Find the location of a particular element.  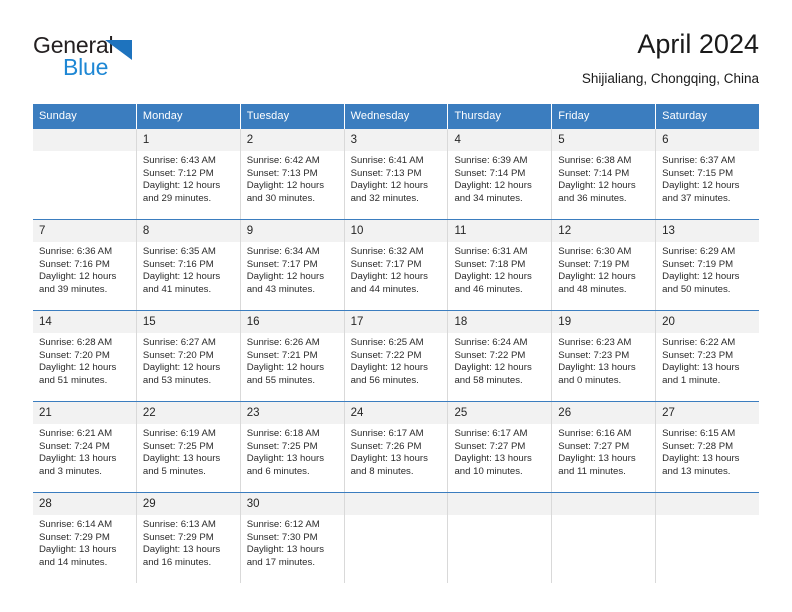

daylight-text-line2: and 0 minutes. is located at coordinates (590, 380).